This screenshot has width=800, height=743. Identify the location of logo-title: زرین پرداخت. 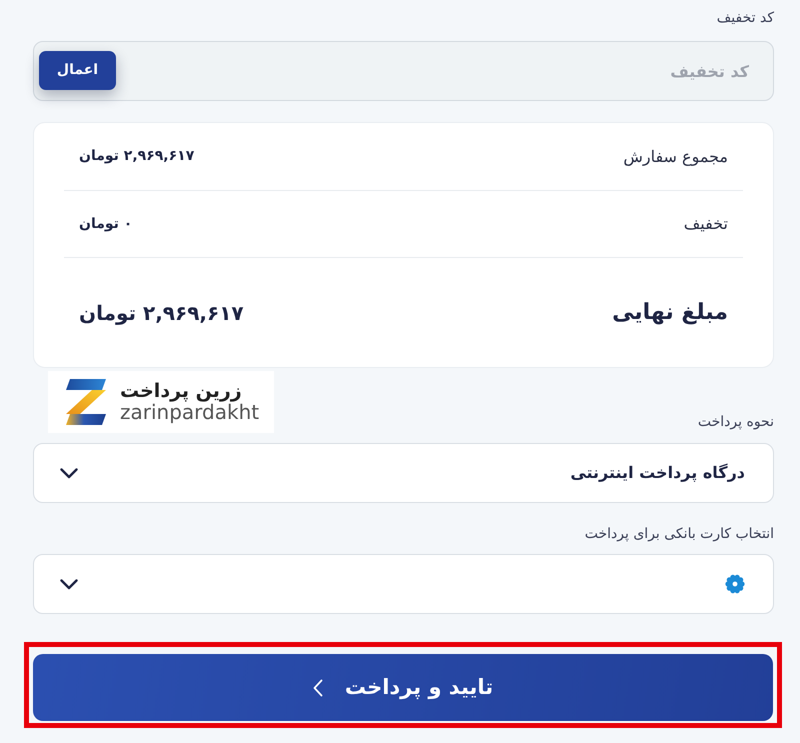
(181, 391).